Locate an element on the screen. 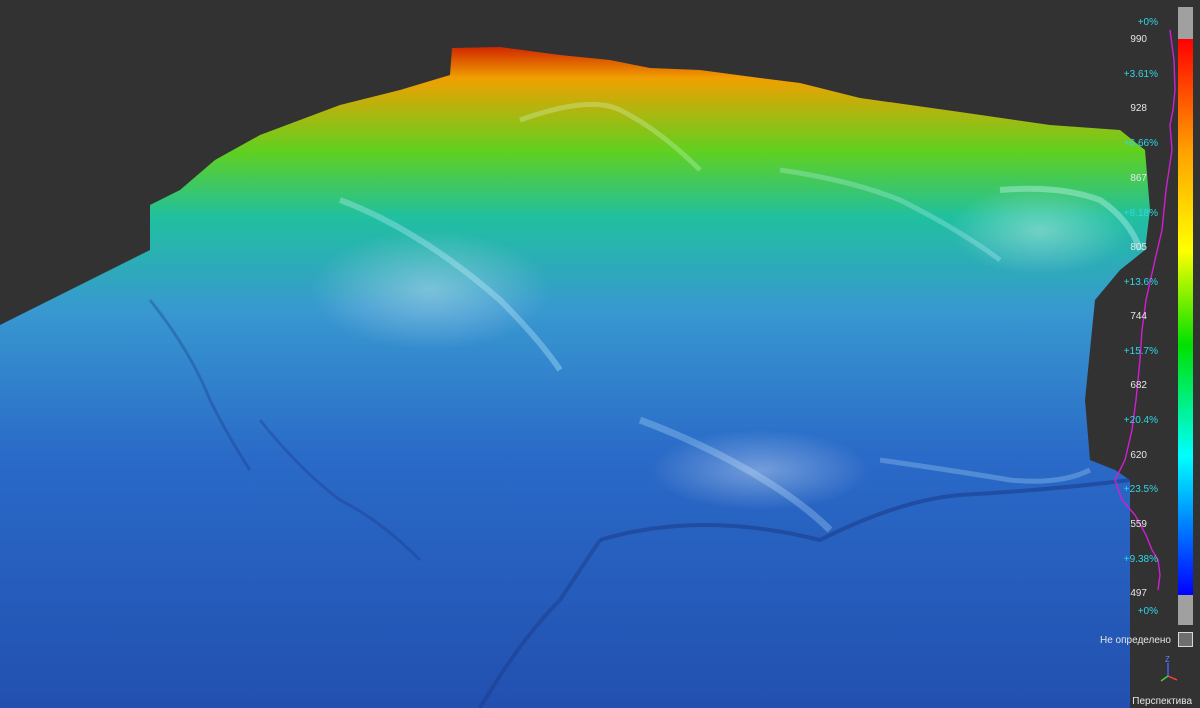 The image size is (1200, 708). undefined-values-label: Не определено is located at coordinates (1135, 640).